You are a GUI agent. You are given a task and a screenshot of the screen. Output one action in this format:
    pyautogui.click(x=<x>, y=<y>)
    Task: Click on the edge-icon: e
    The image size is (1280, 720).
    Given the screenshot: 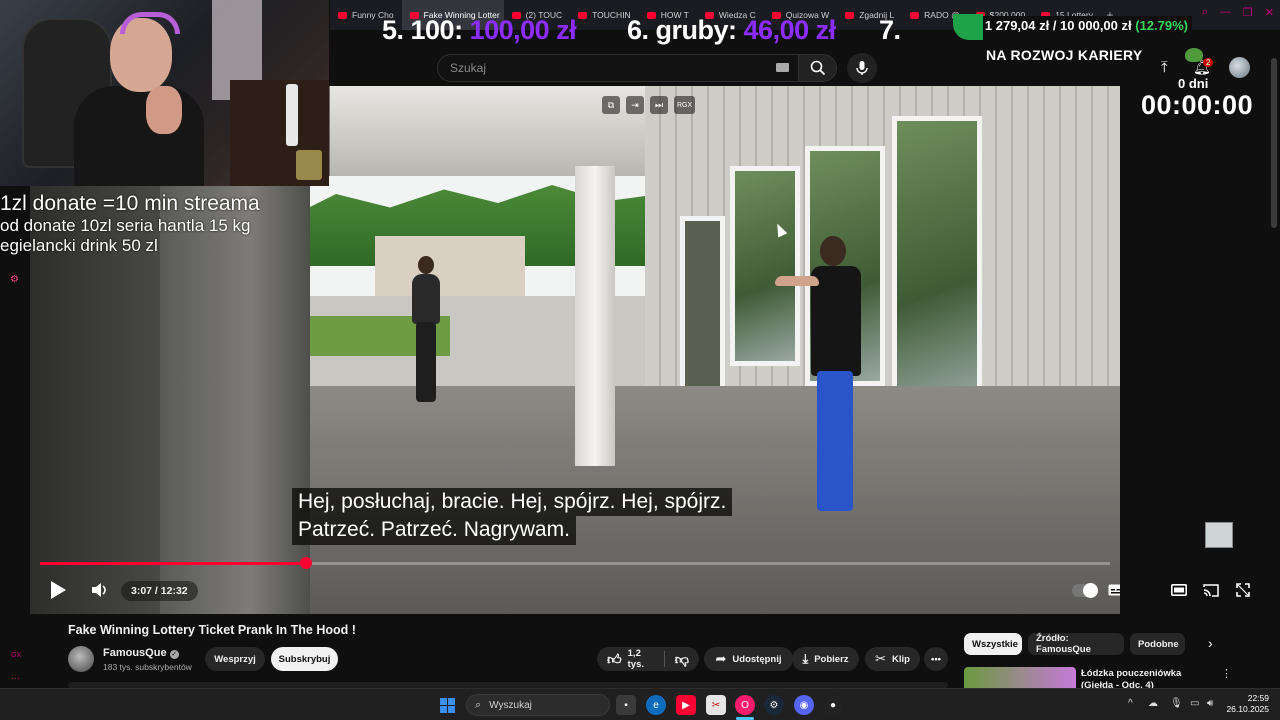 What is the action you would take?
    pyautogui.click(x=656, y=705)
    